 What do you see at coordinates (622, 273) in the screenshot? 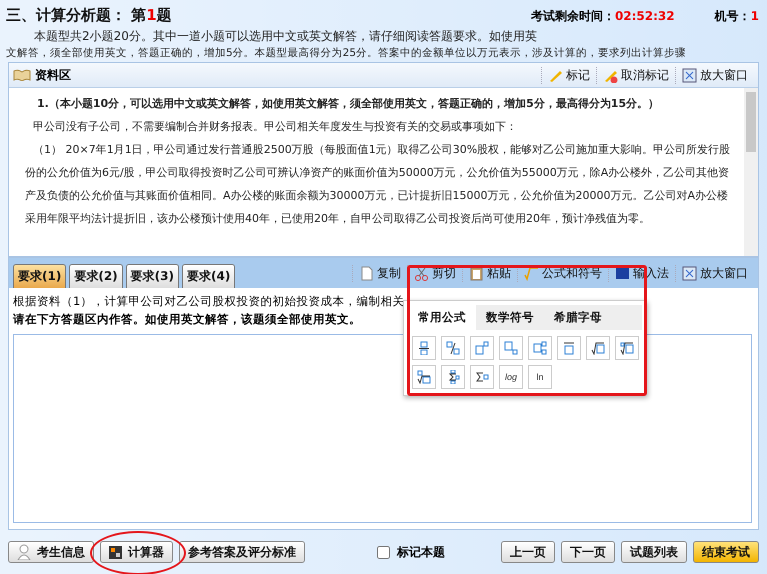
I see `ime-icon` at bounding box center [622, 273].